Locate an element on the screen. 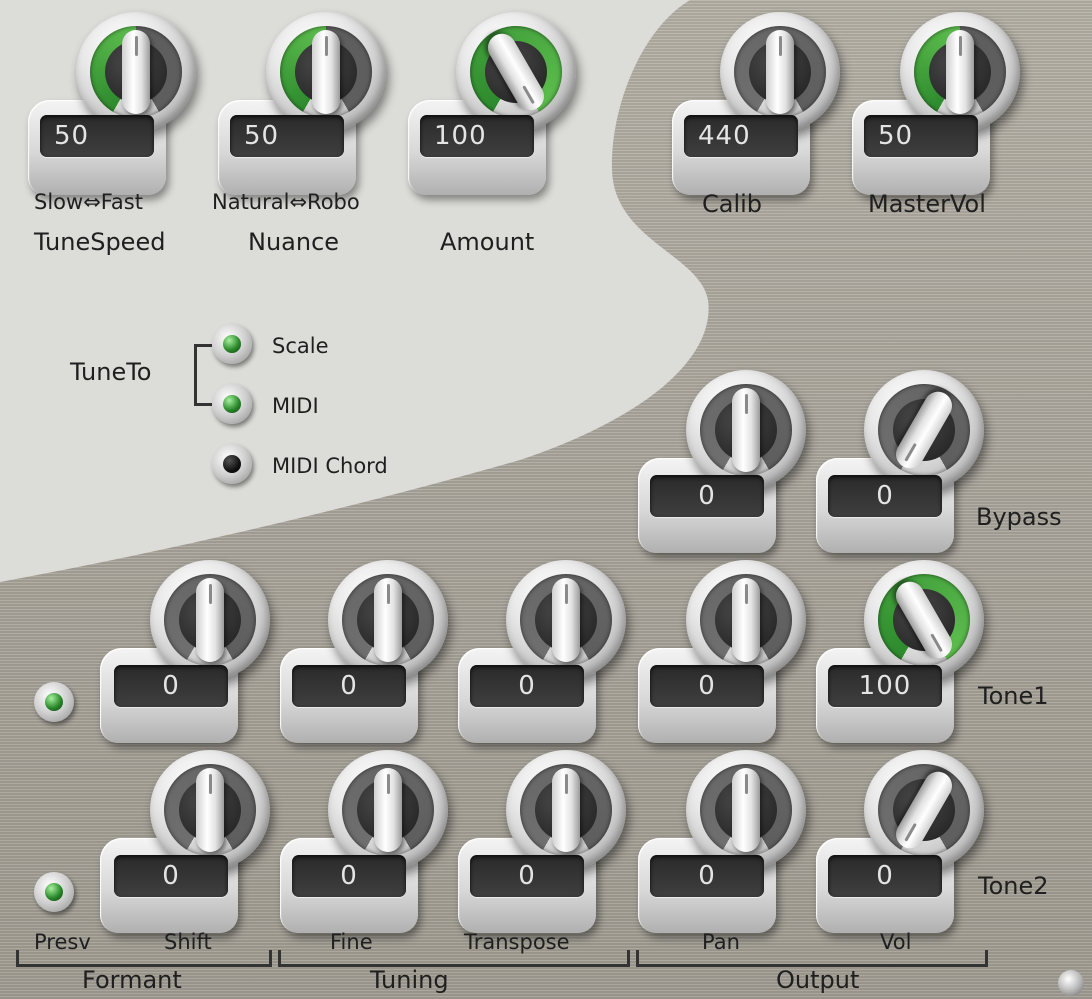  tone1-fine-knob is located at coordinates (388, 620).